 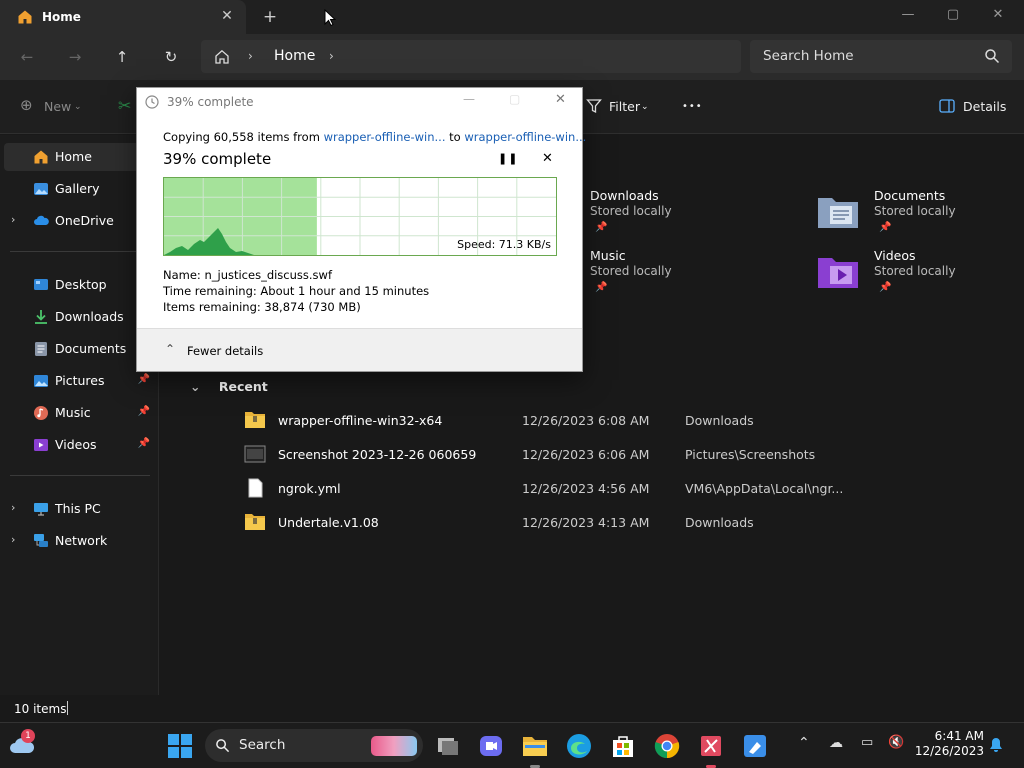 What do you see at coordinates (262, 745) in the screenshot?
I see `taskbar-search-label: Search` at bounding box center [262, 745].